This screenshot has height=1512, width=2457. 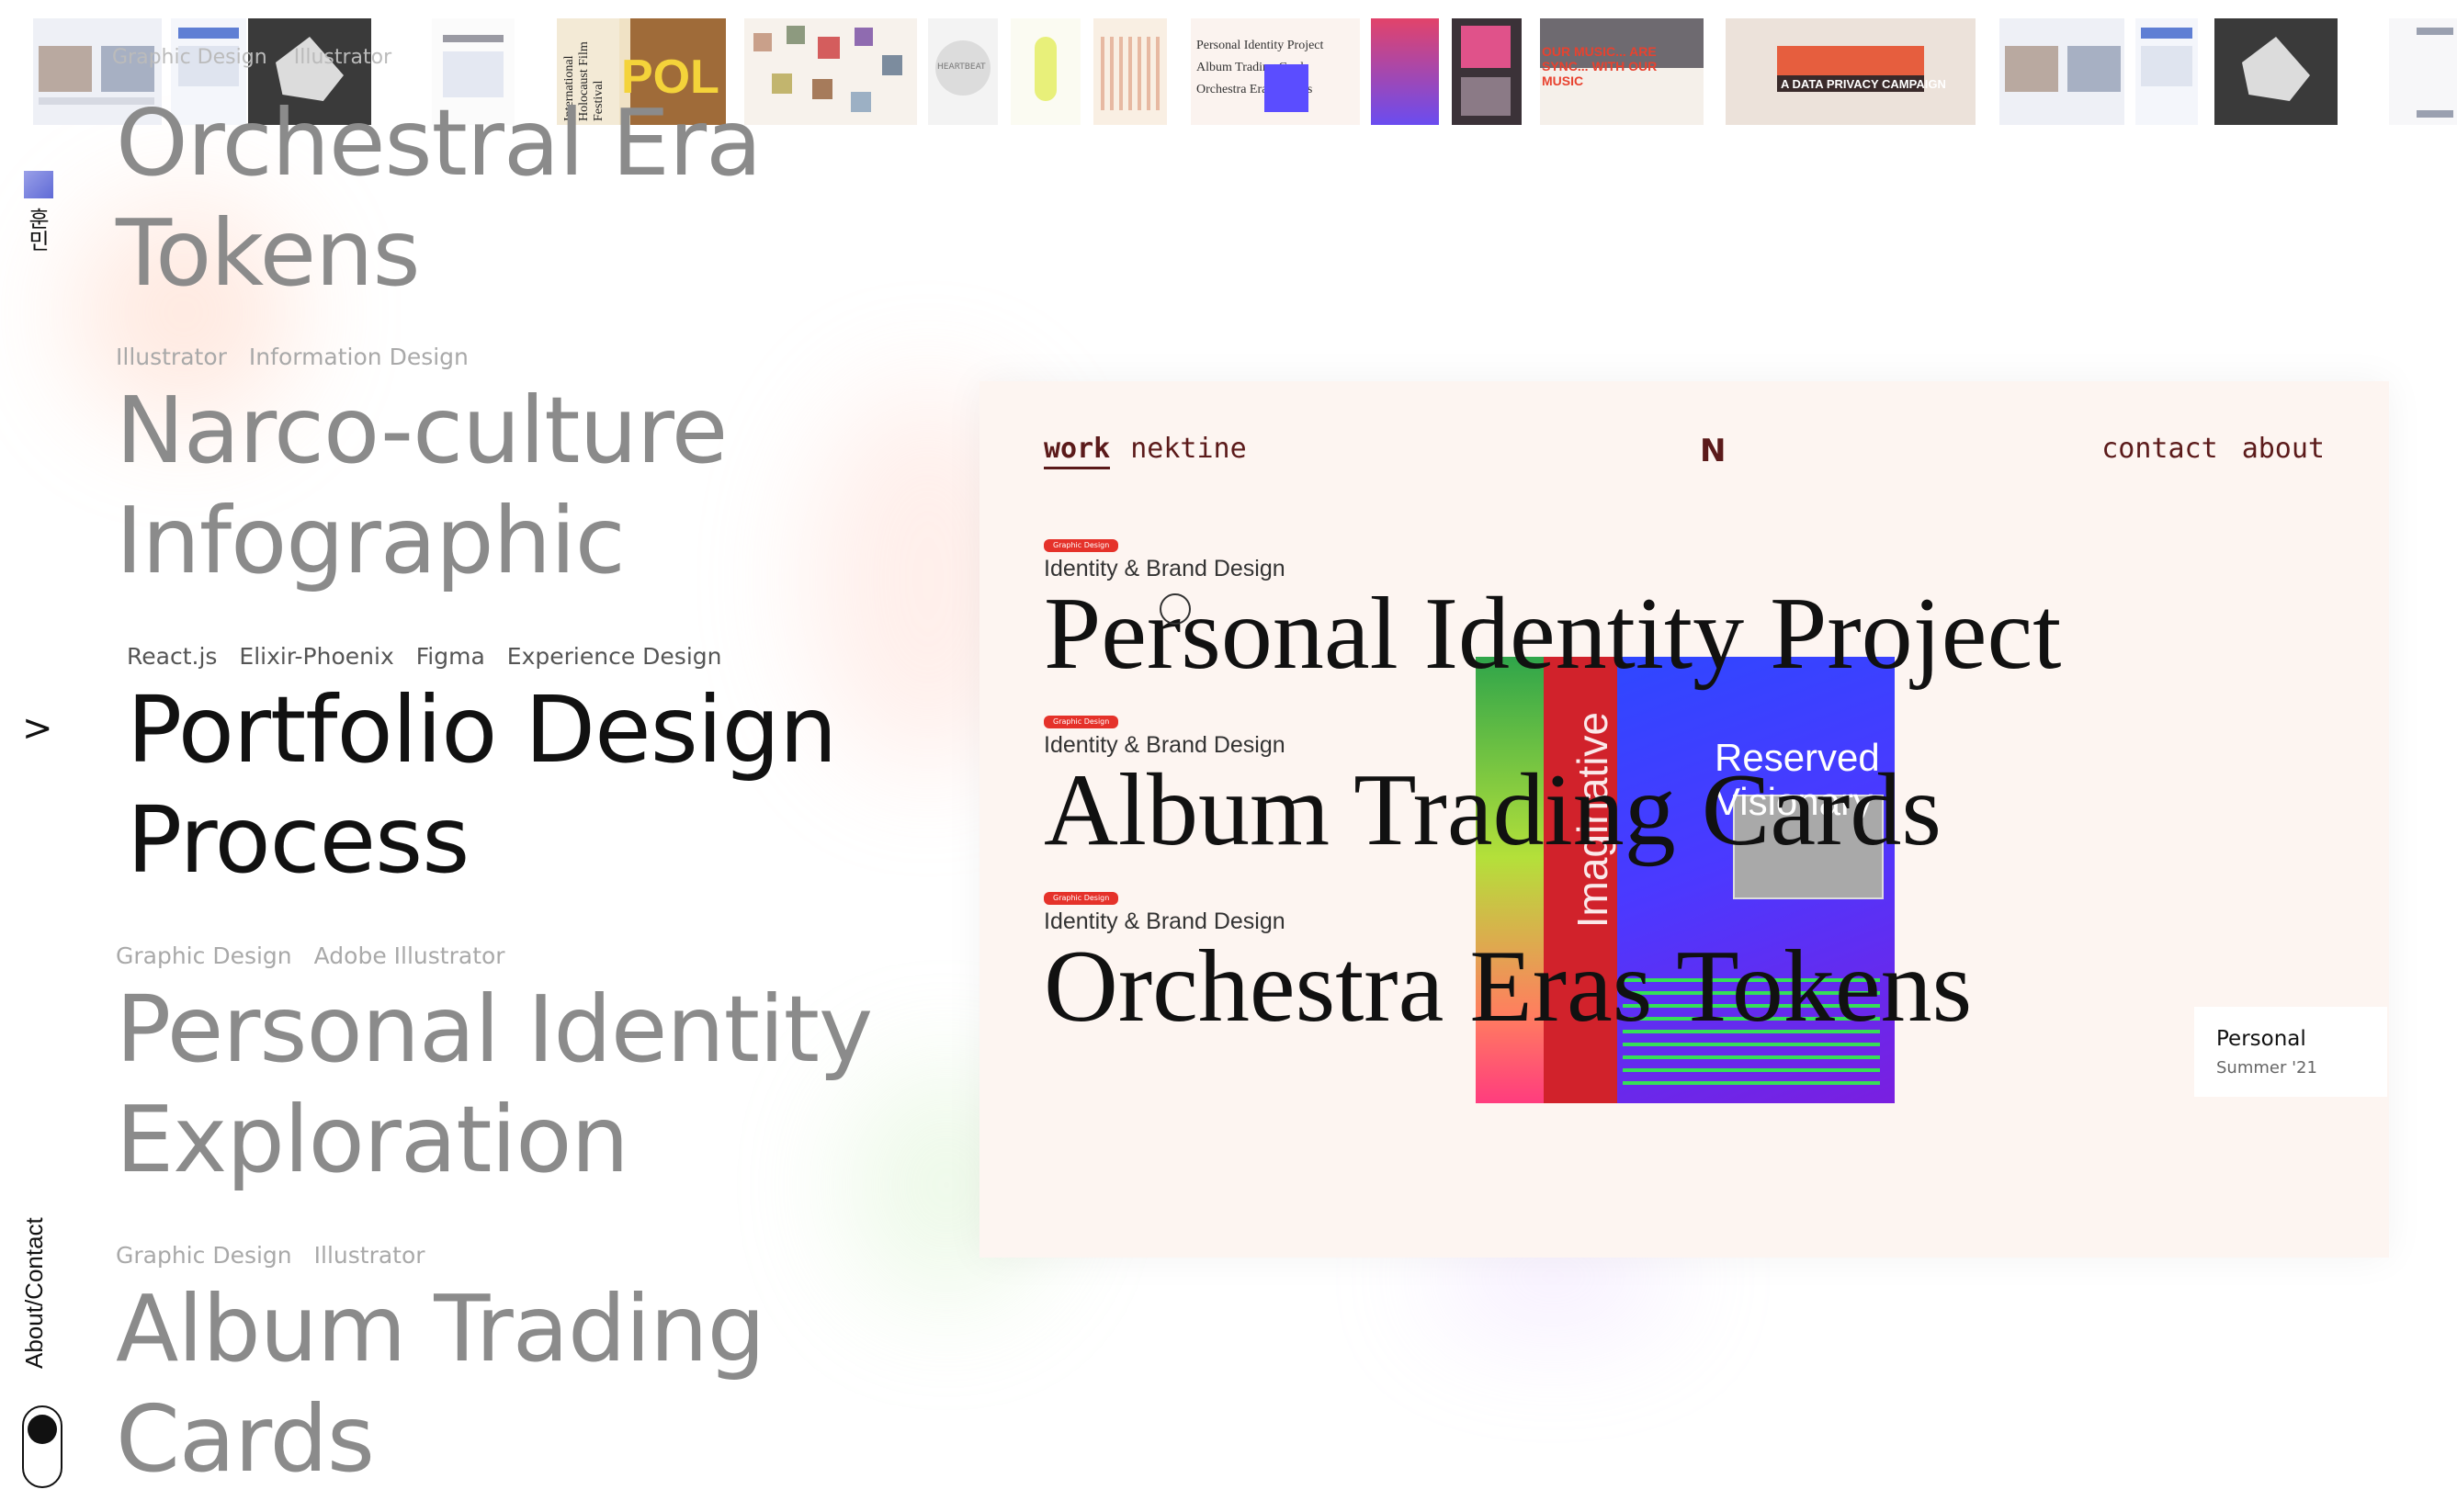 What do you see at coordinates (1622, 71) in the screenshot?
I see `thumbnail: OUR MUSIC... ARE SYNC... WITH OUR MUSIC` at bounding box center [1622, 71].